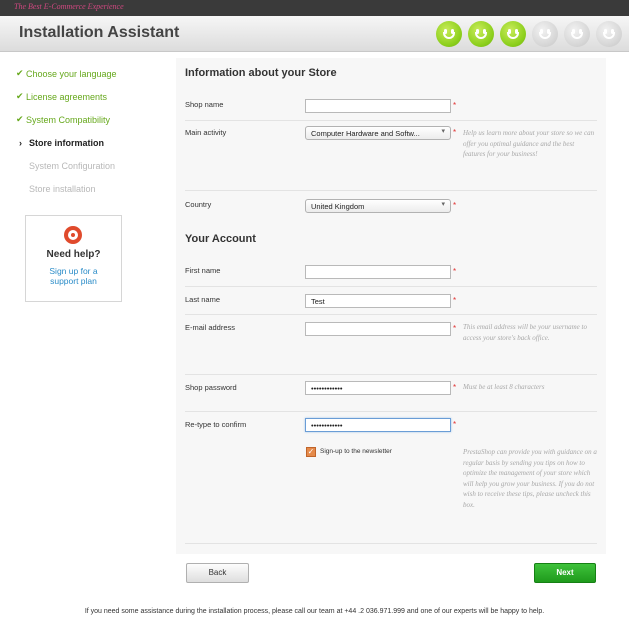 The height and width of the screenshot is (625, 629). Describe the element at coordinates (314, 34) in the screenshot. I see `header: Installation Assistant` at that location.